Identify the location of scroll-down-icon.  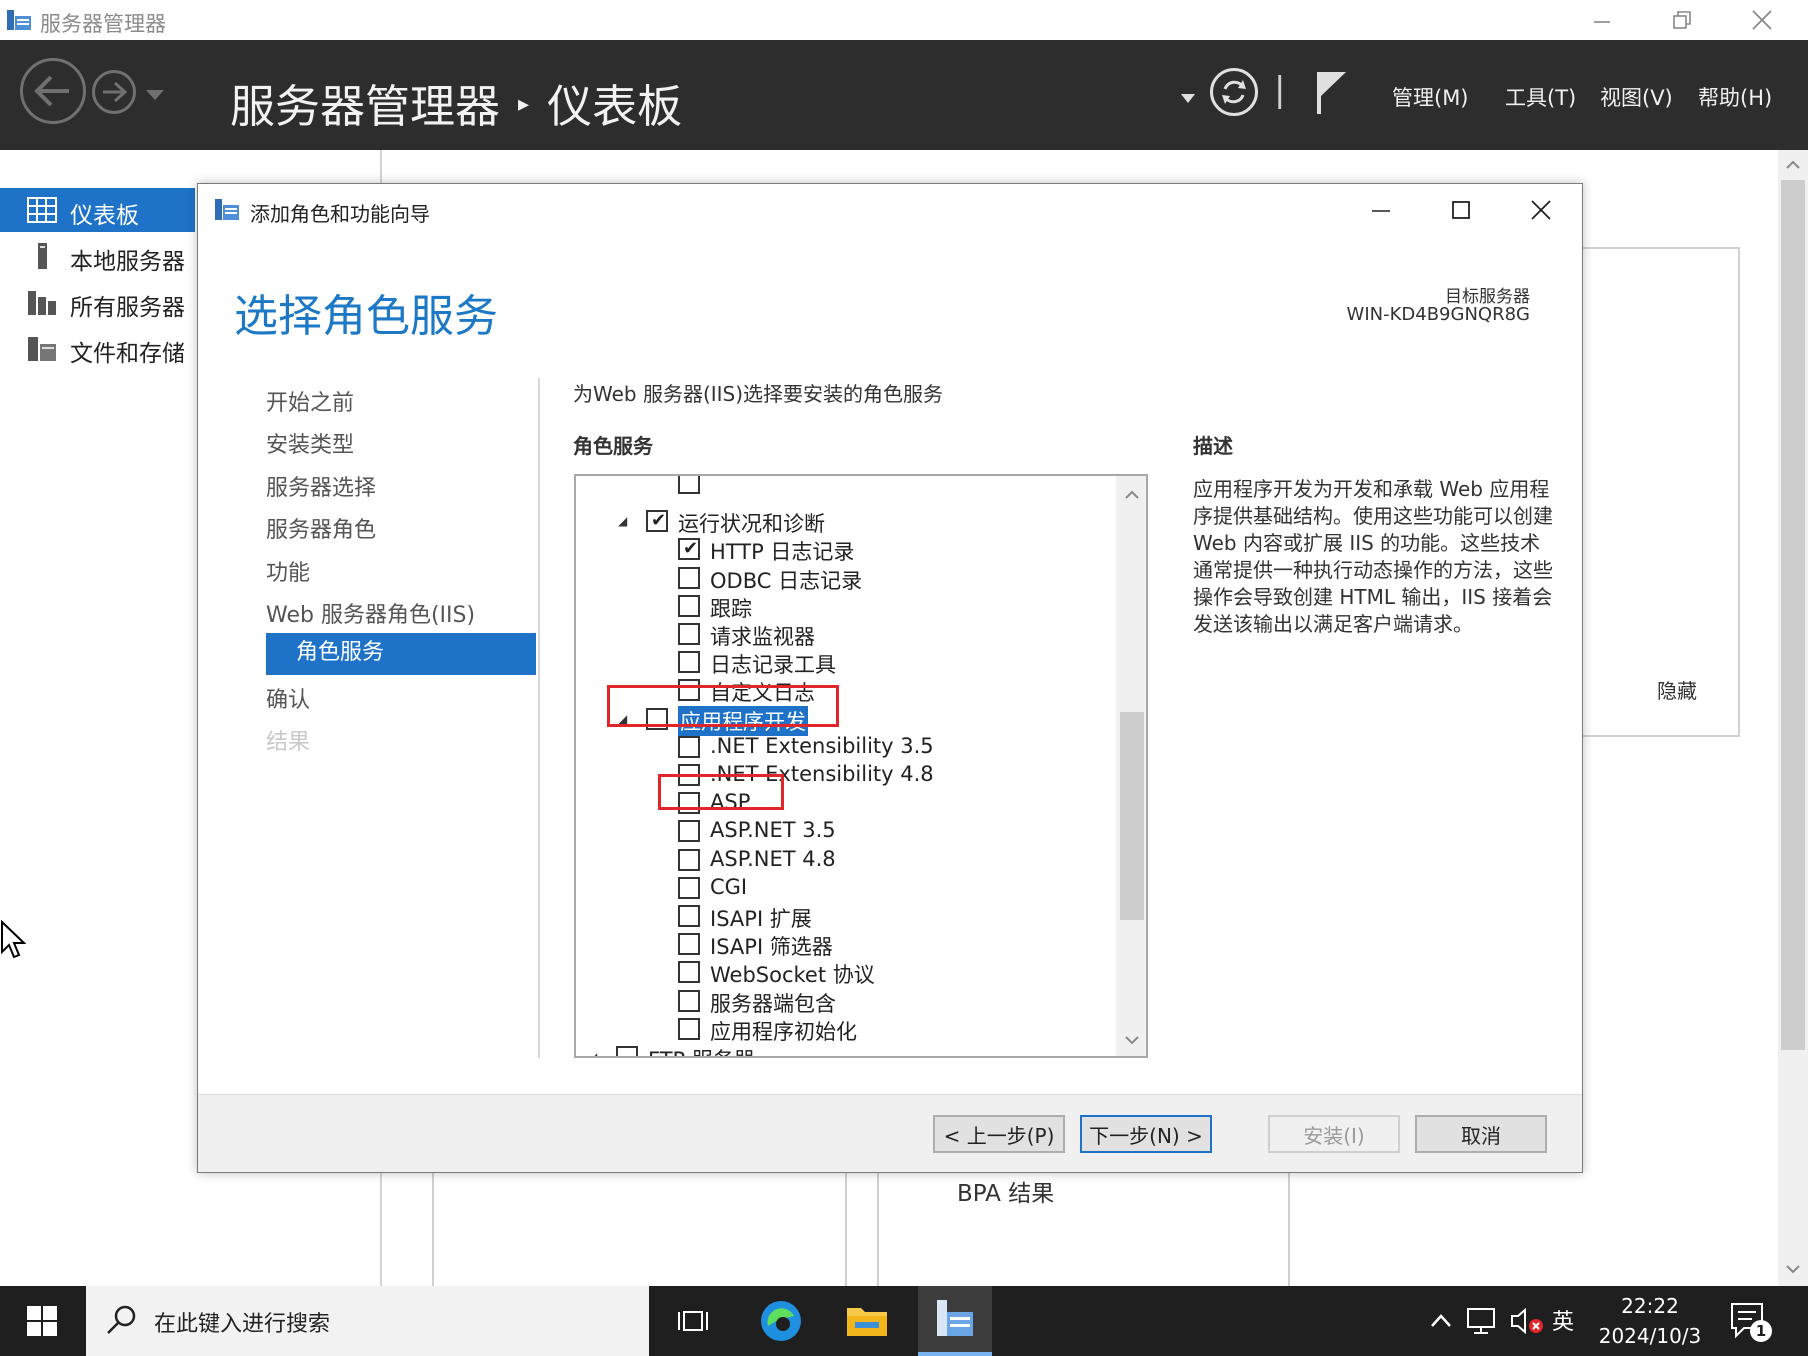
(1132, 1039).